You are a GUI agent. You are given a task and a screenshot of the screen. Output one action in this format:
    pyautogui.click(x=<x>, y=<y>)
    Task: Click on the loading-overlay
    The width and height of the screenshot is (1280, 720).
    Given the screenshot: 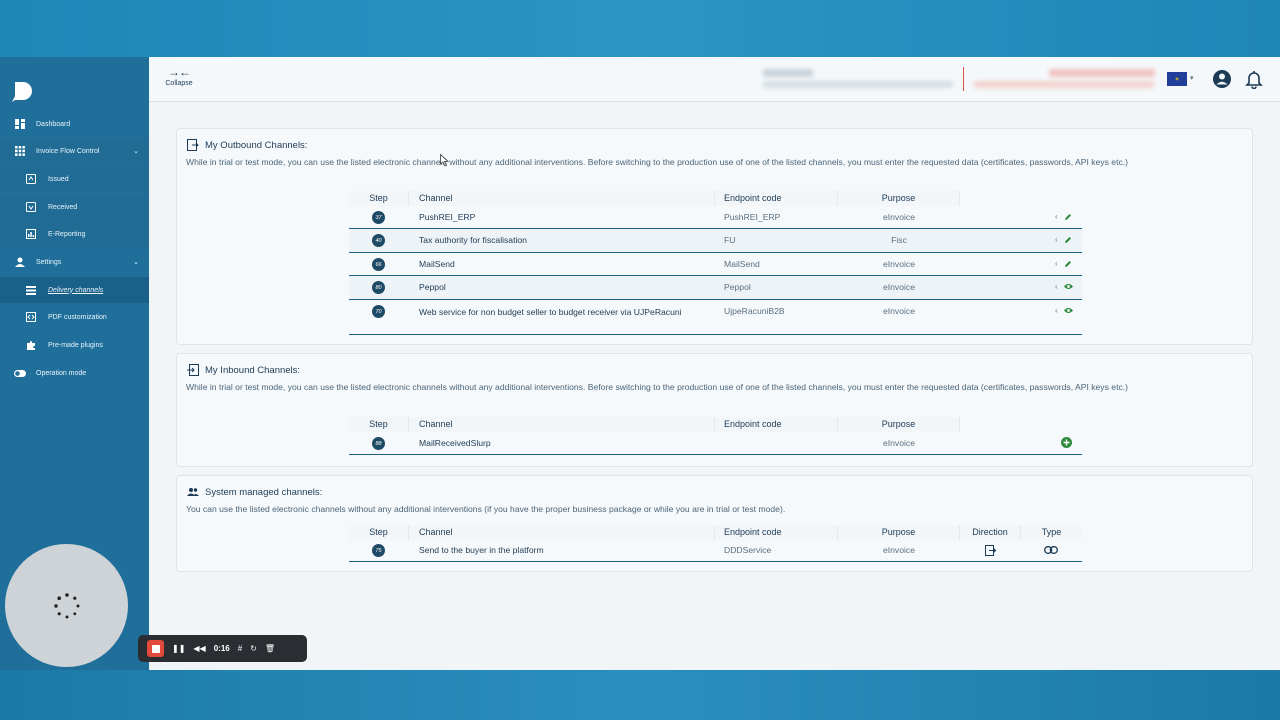 What is the action you would take?
    pyautogui.click(x=66, y=605)
    